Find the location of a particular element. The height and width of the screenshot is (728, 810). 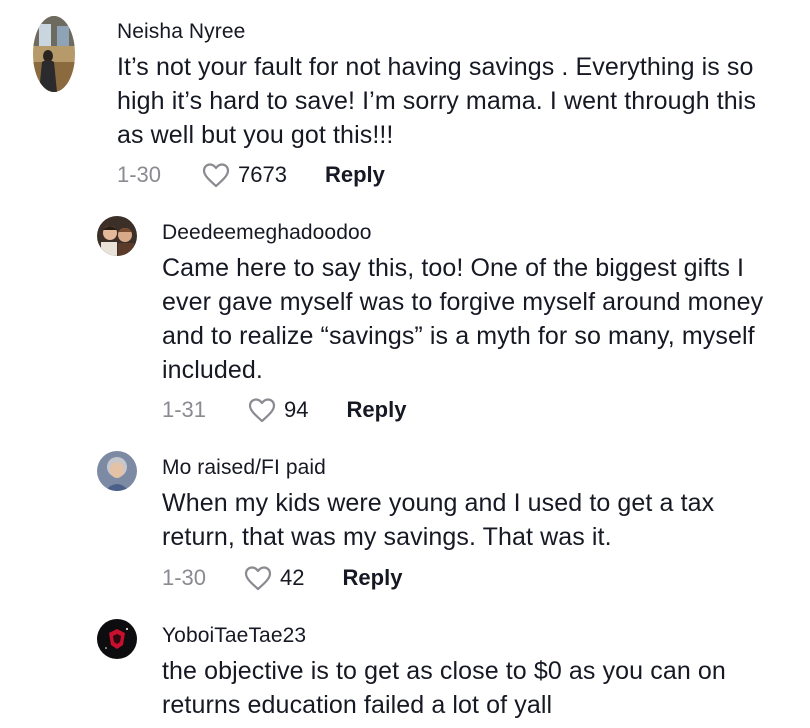

comment-date: 1-31 is located at coordinates (184, 409).